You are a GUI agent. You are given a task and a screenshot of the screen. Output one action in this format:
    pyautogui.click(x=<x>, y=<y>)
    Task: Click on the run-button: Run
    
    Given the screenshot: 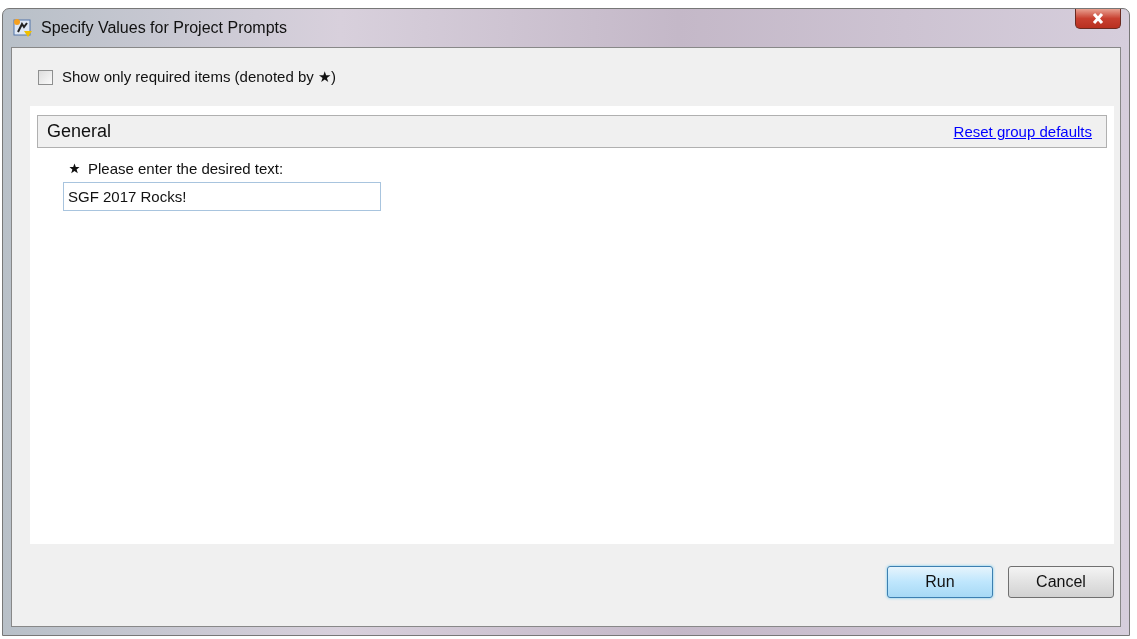 What is the action you would take?
    pyautogui.click(x=940, y=582)
    